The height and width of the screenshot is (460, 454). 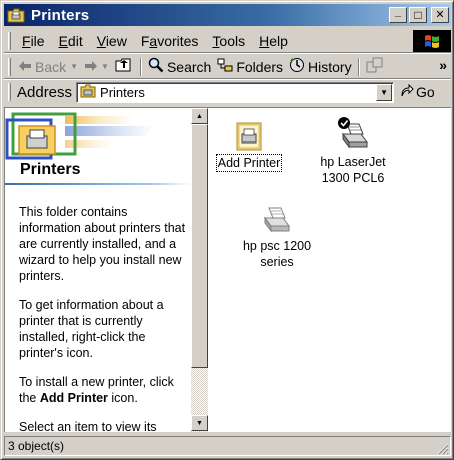 What do you see at coordinates (33, 41) in the screenshot?
I see `menu-file: File` at bounding box center [33, 41].